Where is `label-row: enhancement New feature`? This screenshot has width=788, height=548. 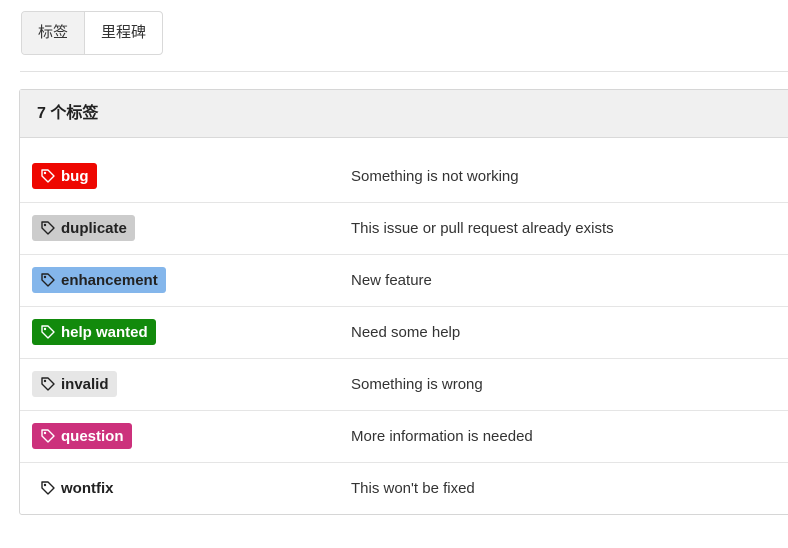
label-row: enhancement New feature is located at coordinates (404, 281).